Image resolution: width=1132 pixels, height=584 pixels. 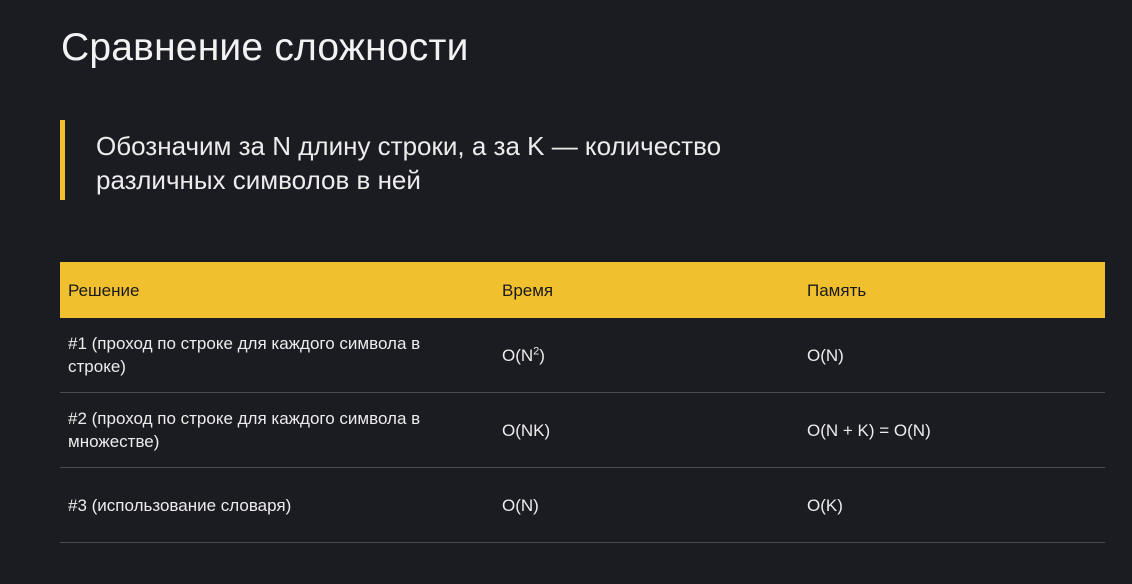 I want to click on time-cell: O(N2), so click(x=646, y=355).